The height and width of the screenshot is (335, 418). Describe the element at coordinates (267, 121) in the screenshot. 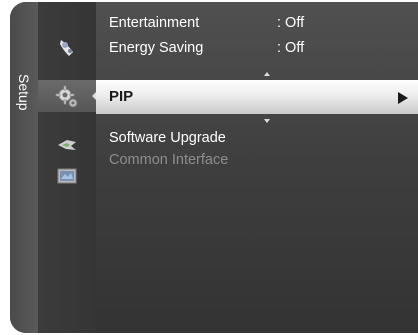

I see `scroll-down-indicator-icon` at that location.